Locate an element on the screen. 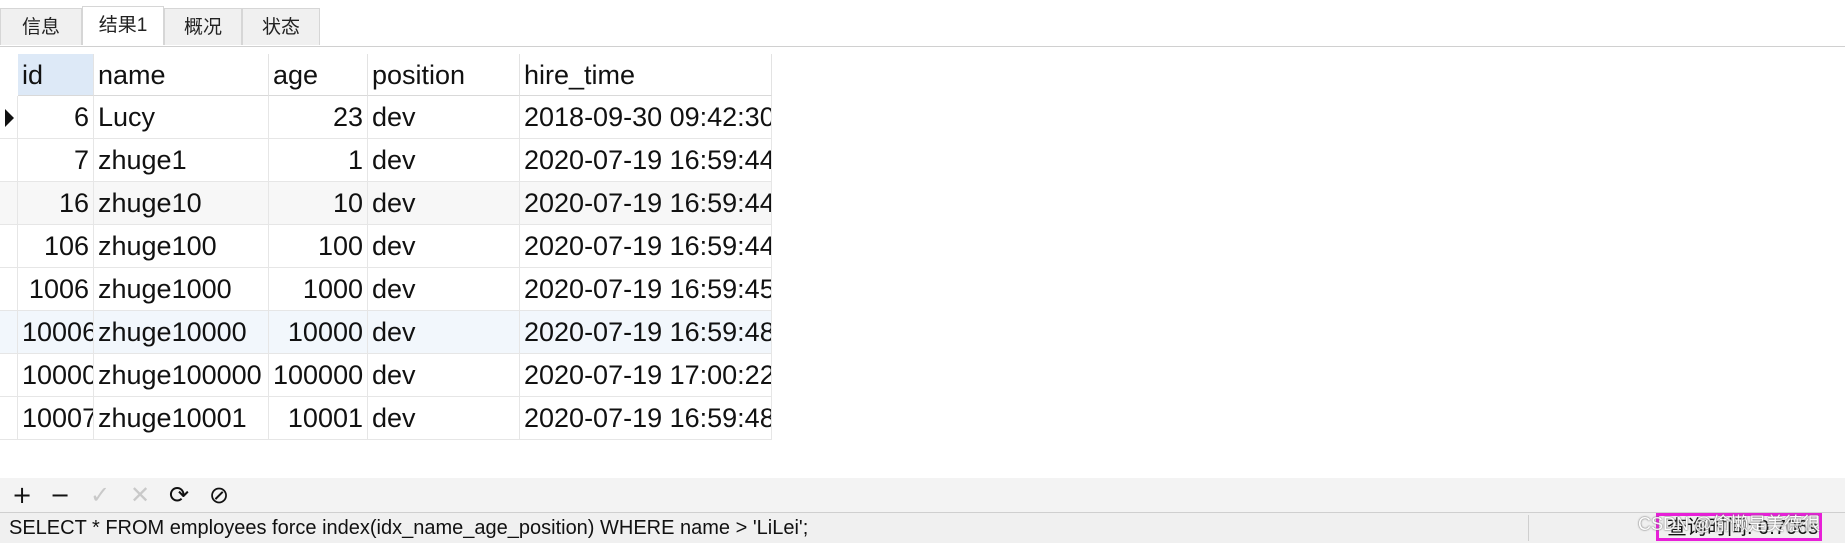  cell-hire-time: 2020-07-19 16:59:45 is located at coordinates (646, 289).